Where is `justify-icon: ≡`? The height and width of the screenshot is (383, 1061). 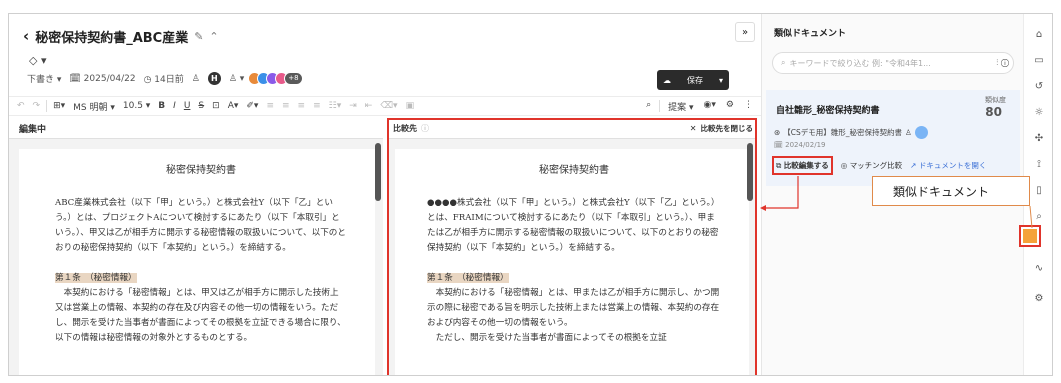
justify-icon: ≡ is located at coordinates (317, 106).